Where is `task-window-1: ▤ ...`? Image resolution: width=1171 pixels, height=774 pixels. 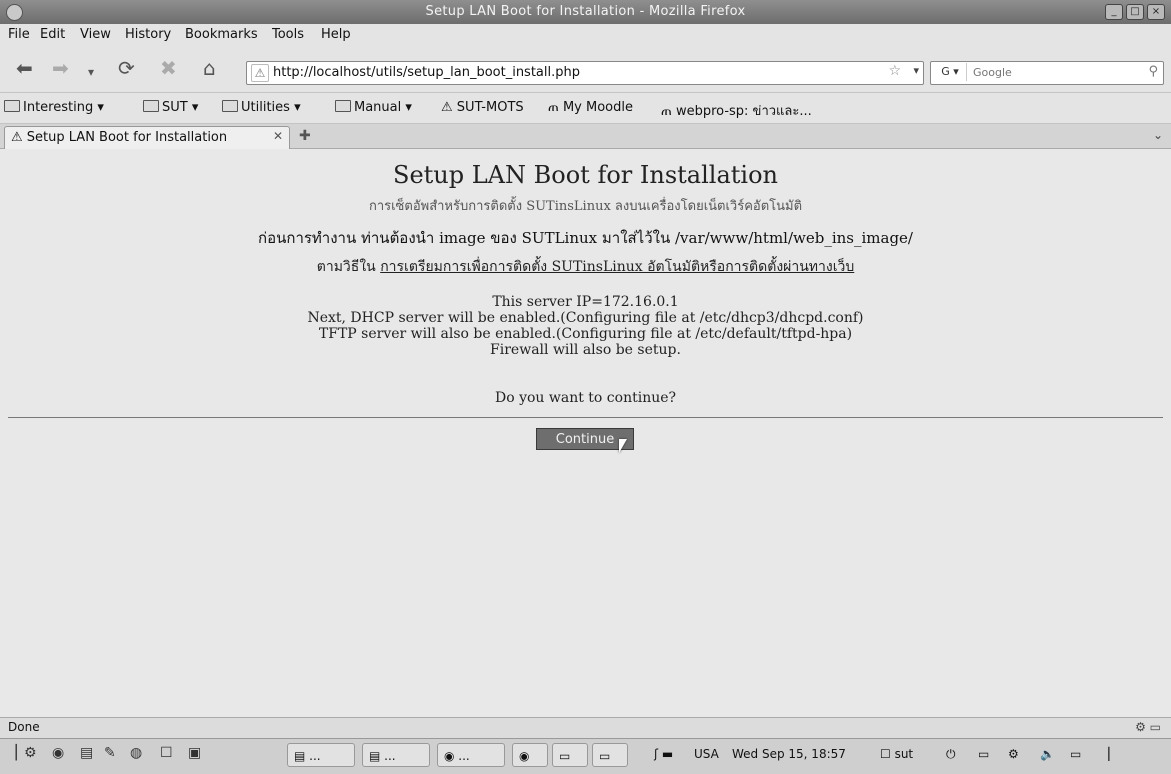 task-window-1: ▤ ... is located at coordinates (321, 755).